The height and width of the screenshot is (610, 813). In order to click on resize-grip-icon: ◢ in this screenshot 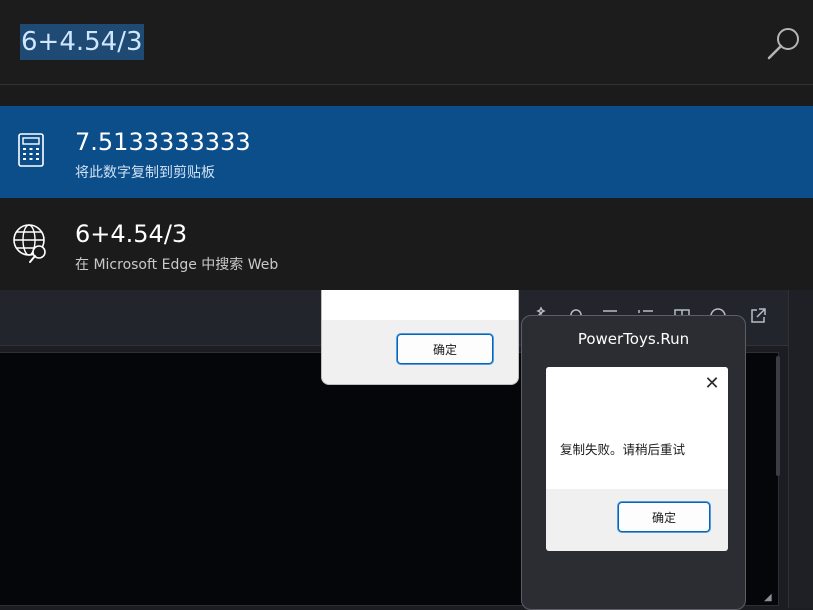, I will do `click(769, 597)`.